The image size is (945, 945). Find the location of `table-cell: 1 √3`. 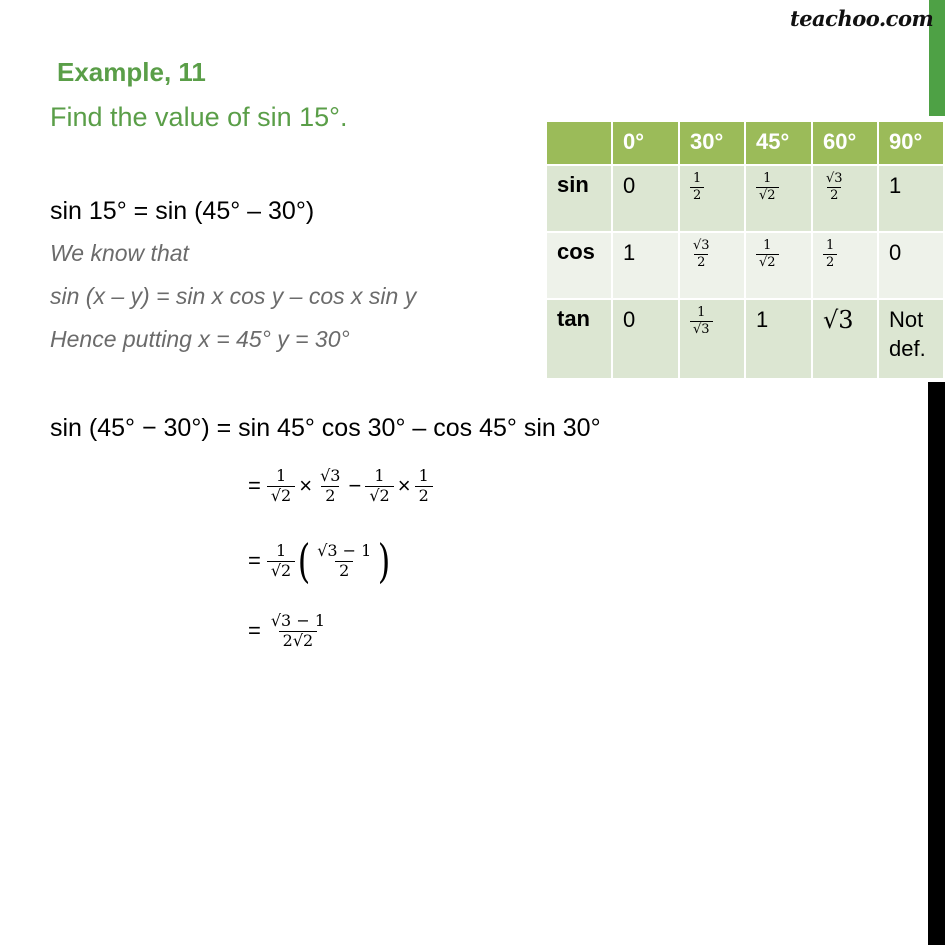

table-cell: 1 √3 is located at coordinates (712, 339).